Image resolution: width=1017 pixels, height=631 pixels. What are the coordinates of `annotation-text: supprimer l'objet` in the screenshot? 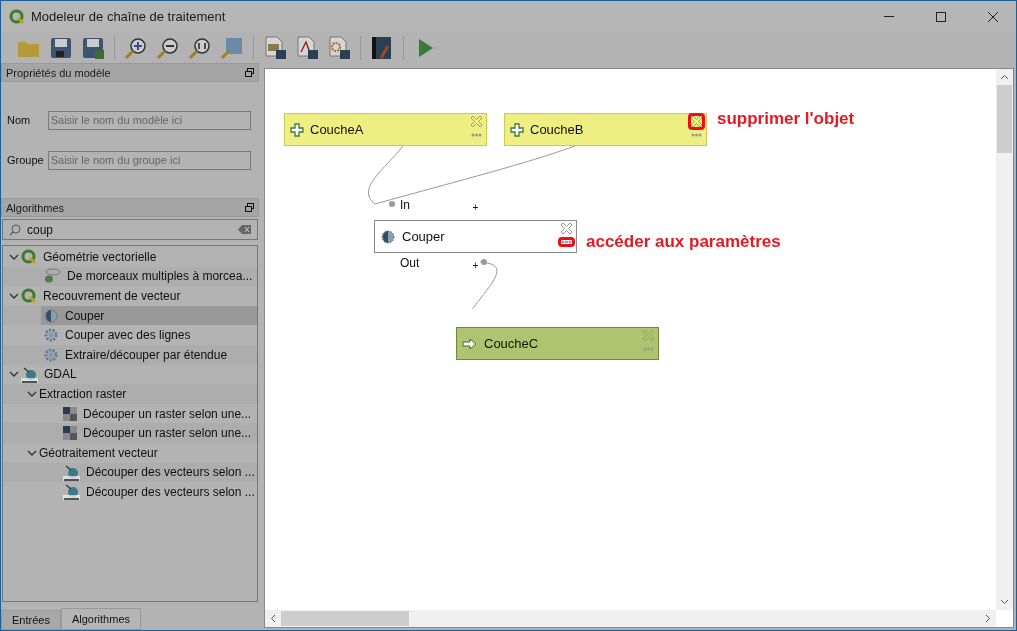 It's located at (786, 119).